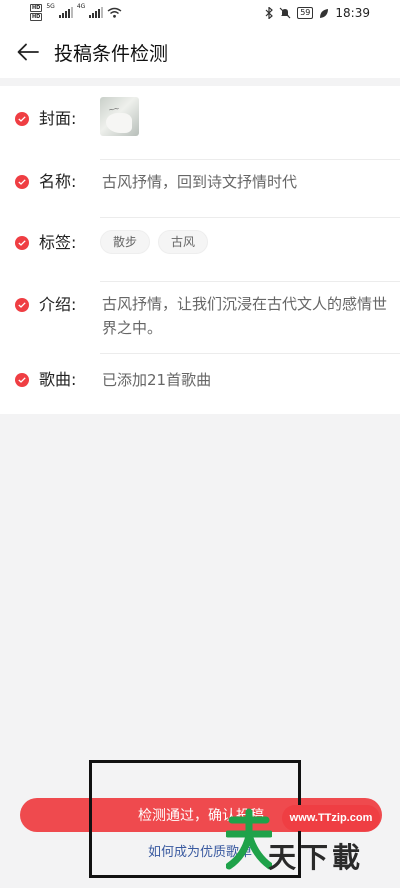 This screenshot has height=888, width=400. I want to click on hd-indicators: HD HD, so click(36, 12).